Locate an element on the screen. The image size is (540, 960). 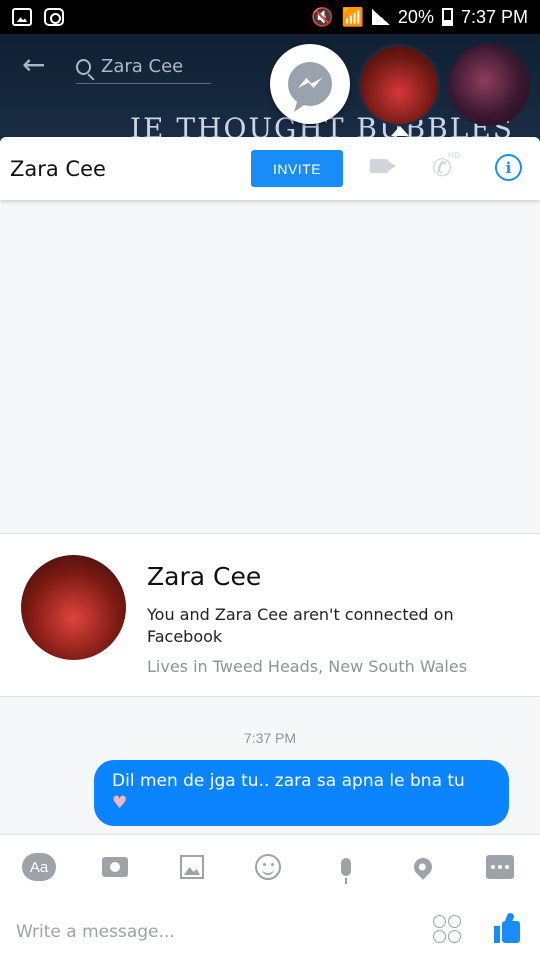
voice-button is located at coordinates (346, 867).